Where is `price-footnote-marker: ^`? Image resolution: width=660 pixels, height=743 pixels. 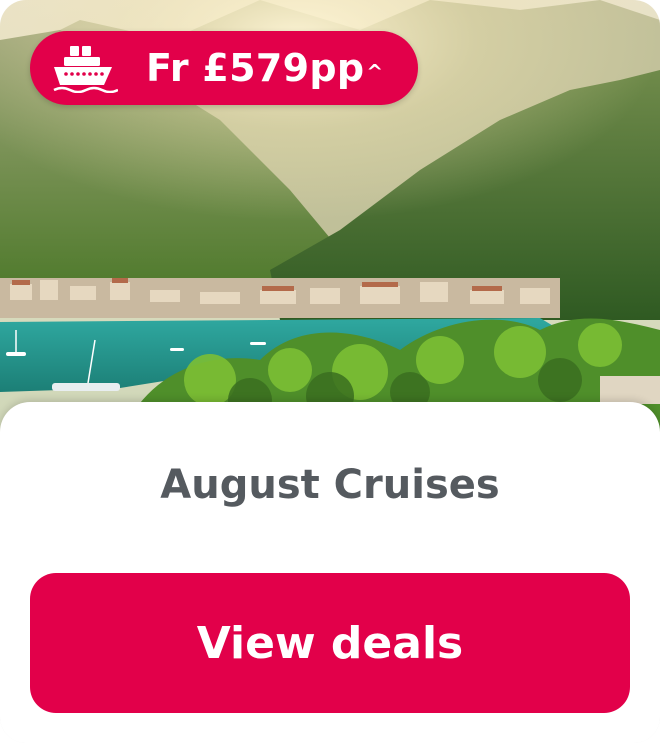 price-footnote-marker: ^ is located at coordinates (375, 72).